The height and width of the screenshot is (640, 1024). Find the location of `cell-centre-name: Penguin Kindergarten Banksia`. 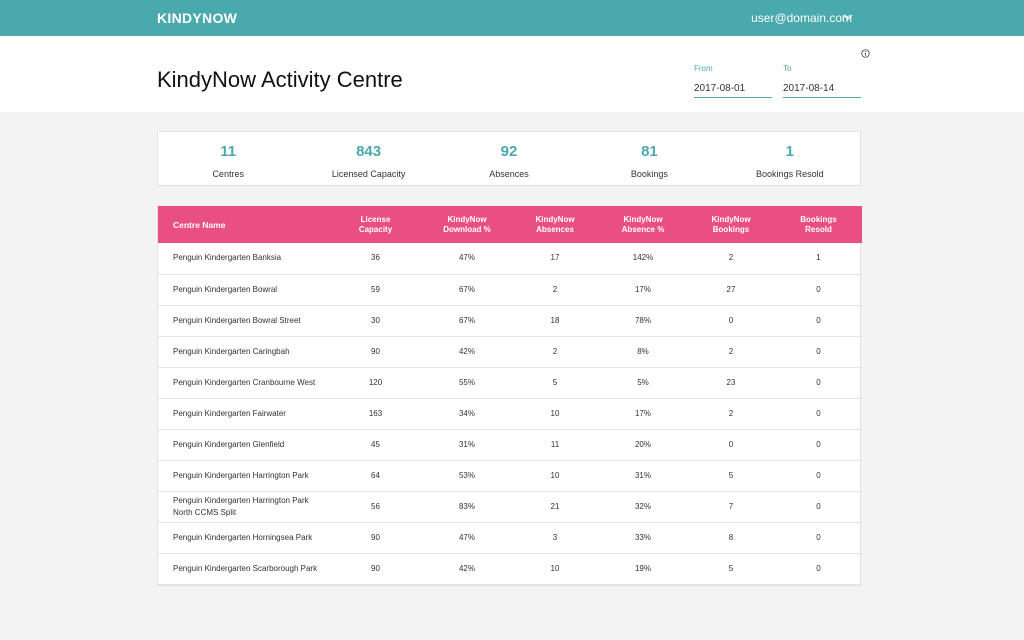

cell-centre-name: Penguin Kindergarten Banksia is located at coordinates (227, 258).